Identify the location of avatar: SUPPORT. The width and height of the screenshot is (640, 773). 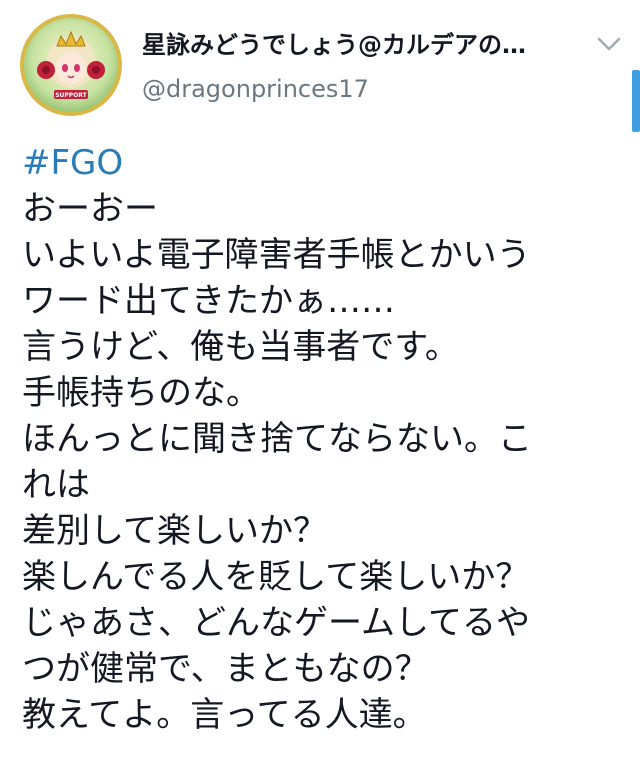
(71, 65).